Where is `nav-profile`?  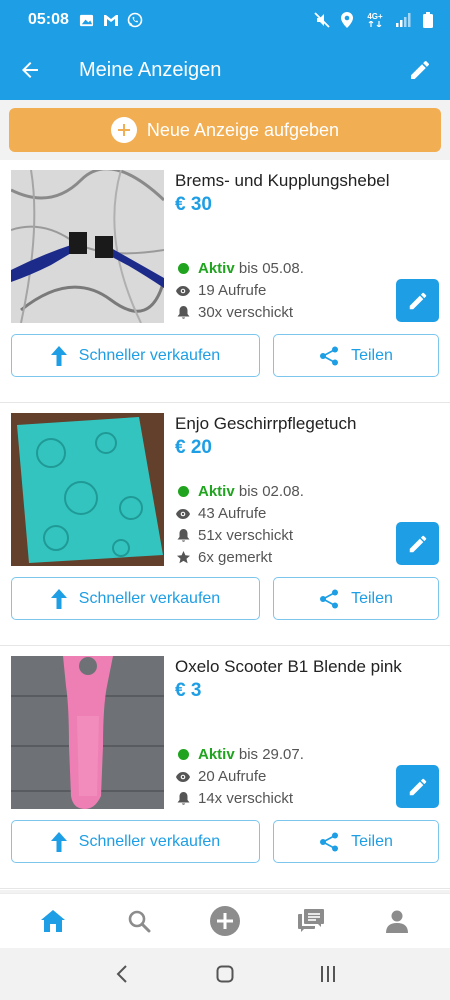 nav-profile is located at coordinates (397, 921).